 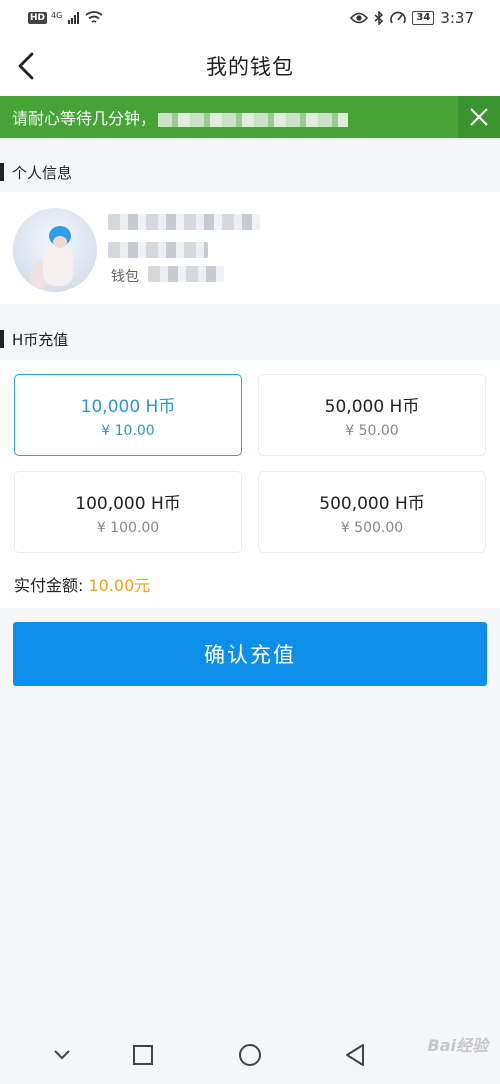 What do you see at coordinates (65, 18) in the screenshot?
I see `status-left: HD 4G` at bounding box center [65, 18].